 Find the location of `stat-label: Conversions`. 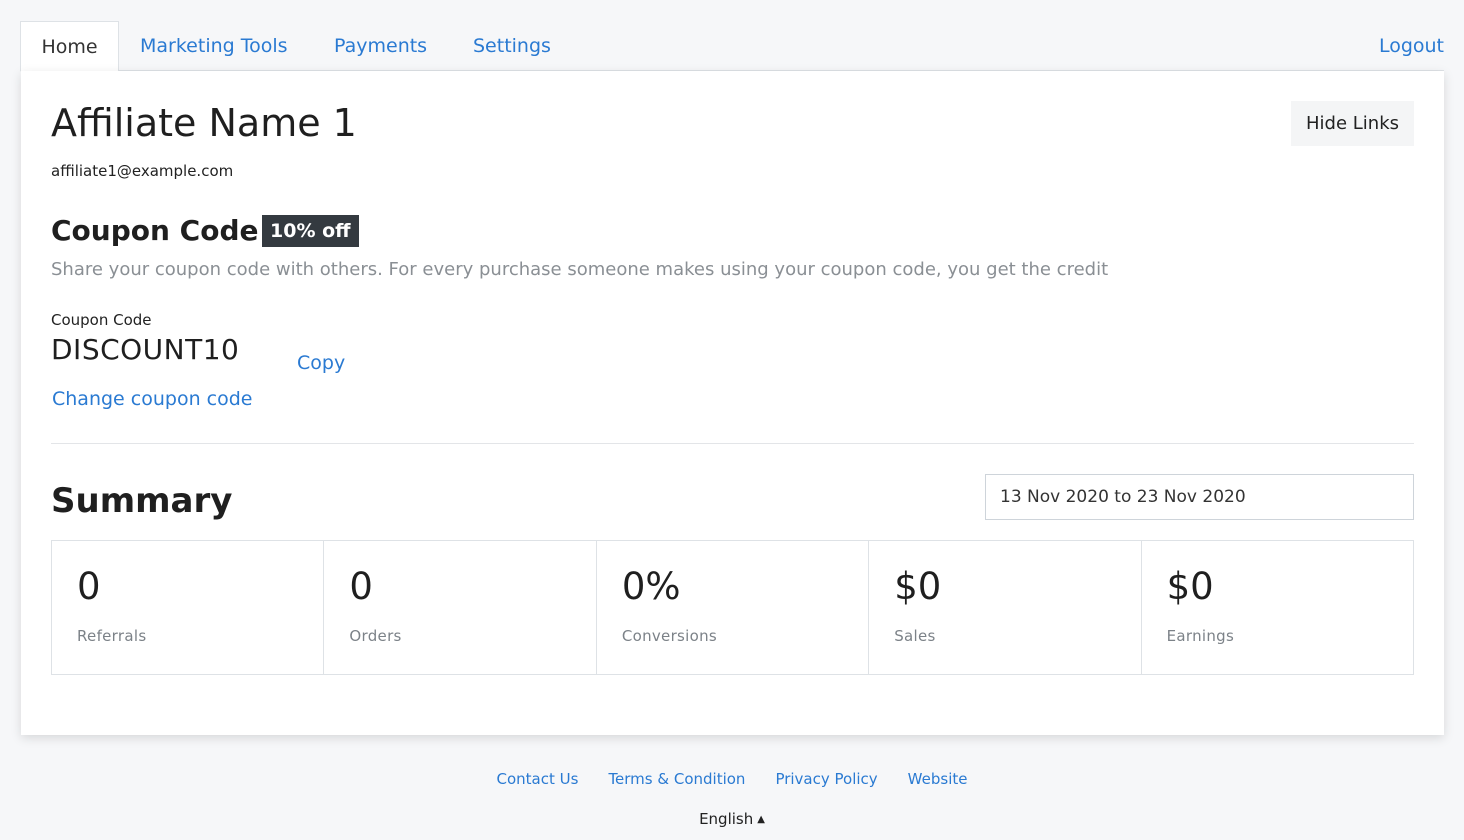

stat-label: Conversions is located at coordinates (669, 636).